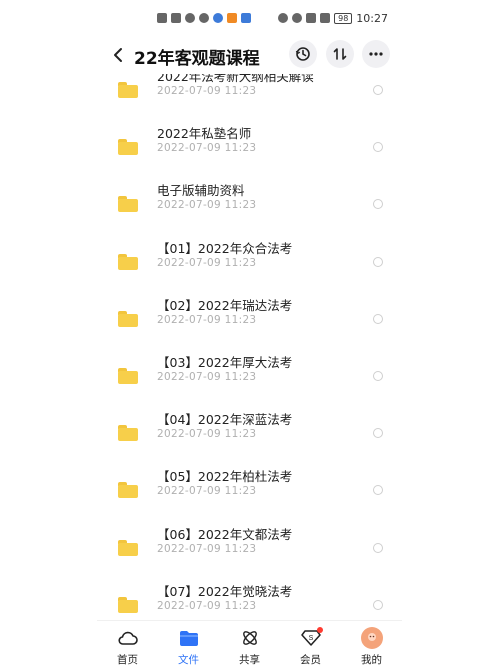 The height and width of the screenshot is (666, 500). I want to click on file-row: 【04】2022年深蓝法考 2022-07-09 11:23, so click(250, 435).